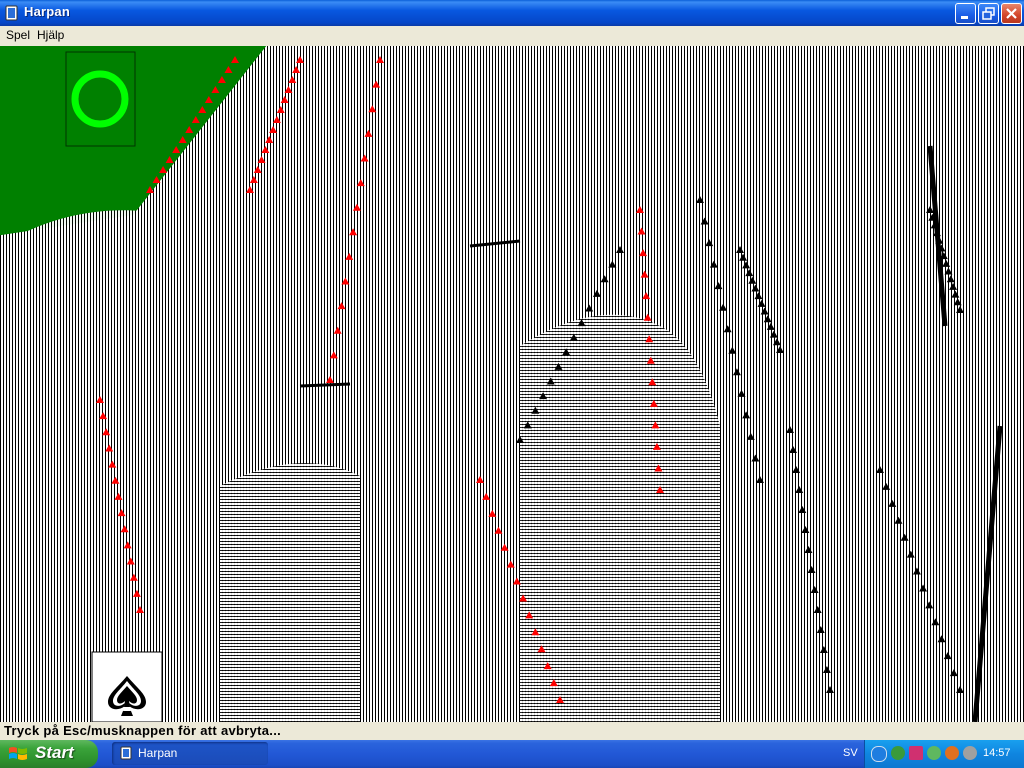 This screenshot has width=1024, height=768. I want to click on maximize-icon, so click(988, 13).